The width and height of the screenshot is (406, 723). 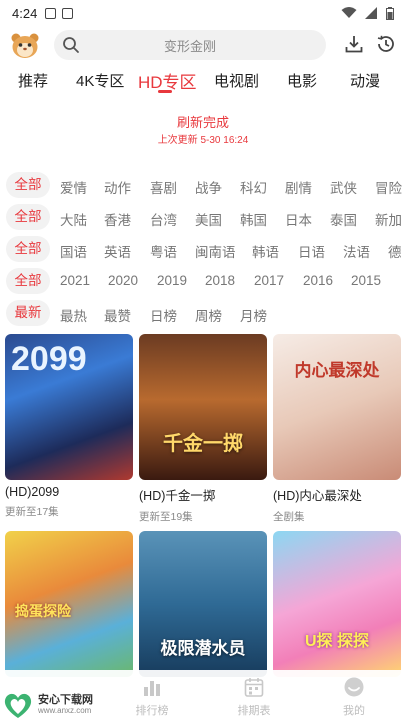 What do you see at coordinates (152, 711) in the screenshot?
I see `nav-ranking-label: 排行榜` at bounding box center [152, 711].